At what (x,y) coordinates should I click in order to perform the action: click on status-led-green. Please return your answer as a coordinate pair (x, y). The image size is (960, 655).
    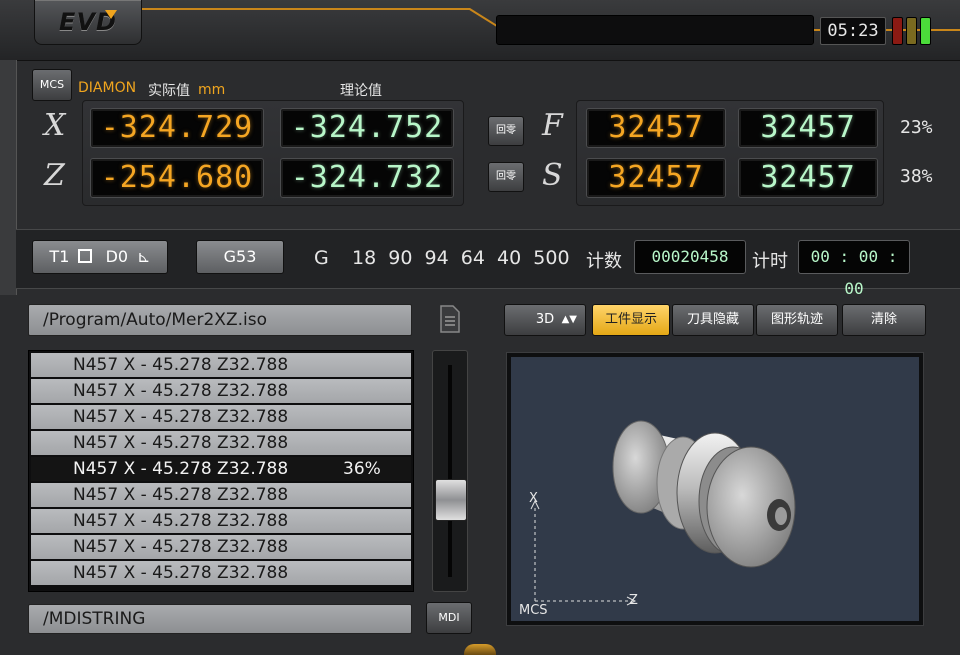
    Looking at the image, I should click on (925, 31).